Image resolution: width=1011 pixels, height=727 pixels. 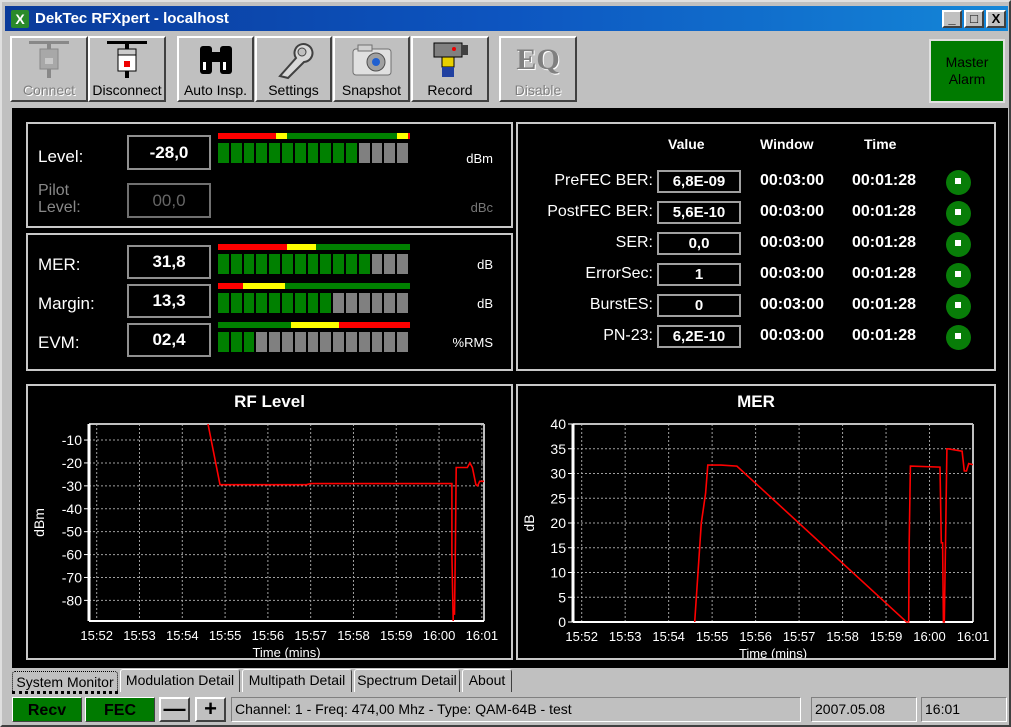 What do you see at coordinates (371, 60) in the screenshot?
I see `camera-icon` at bounding box center [371, 60].